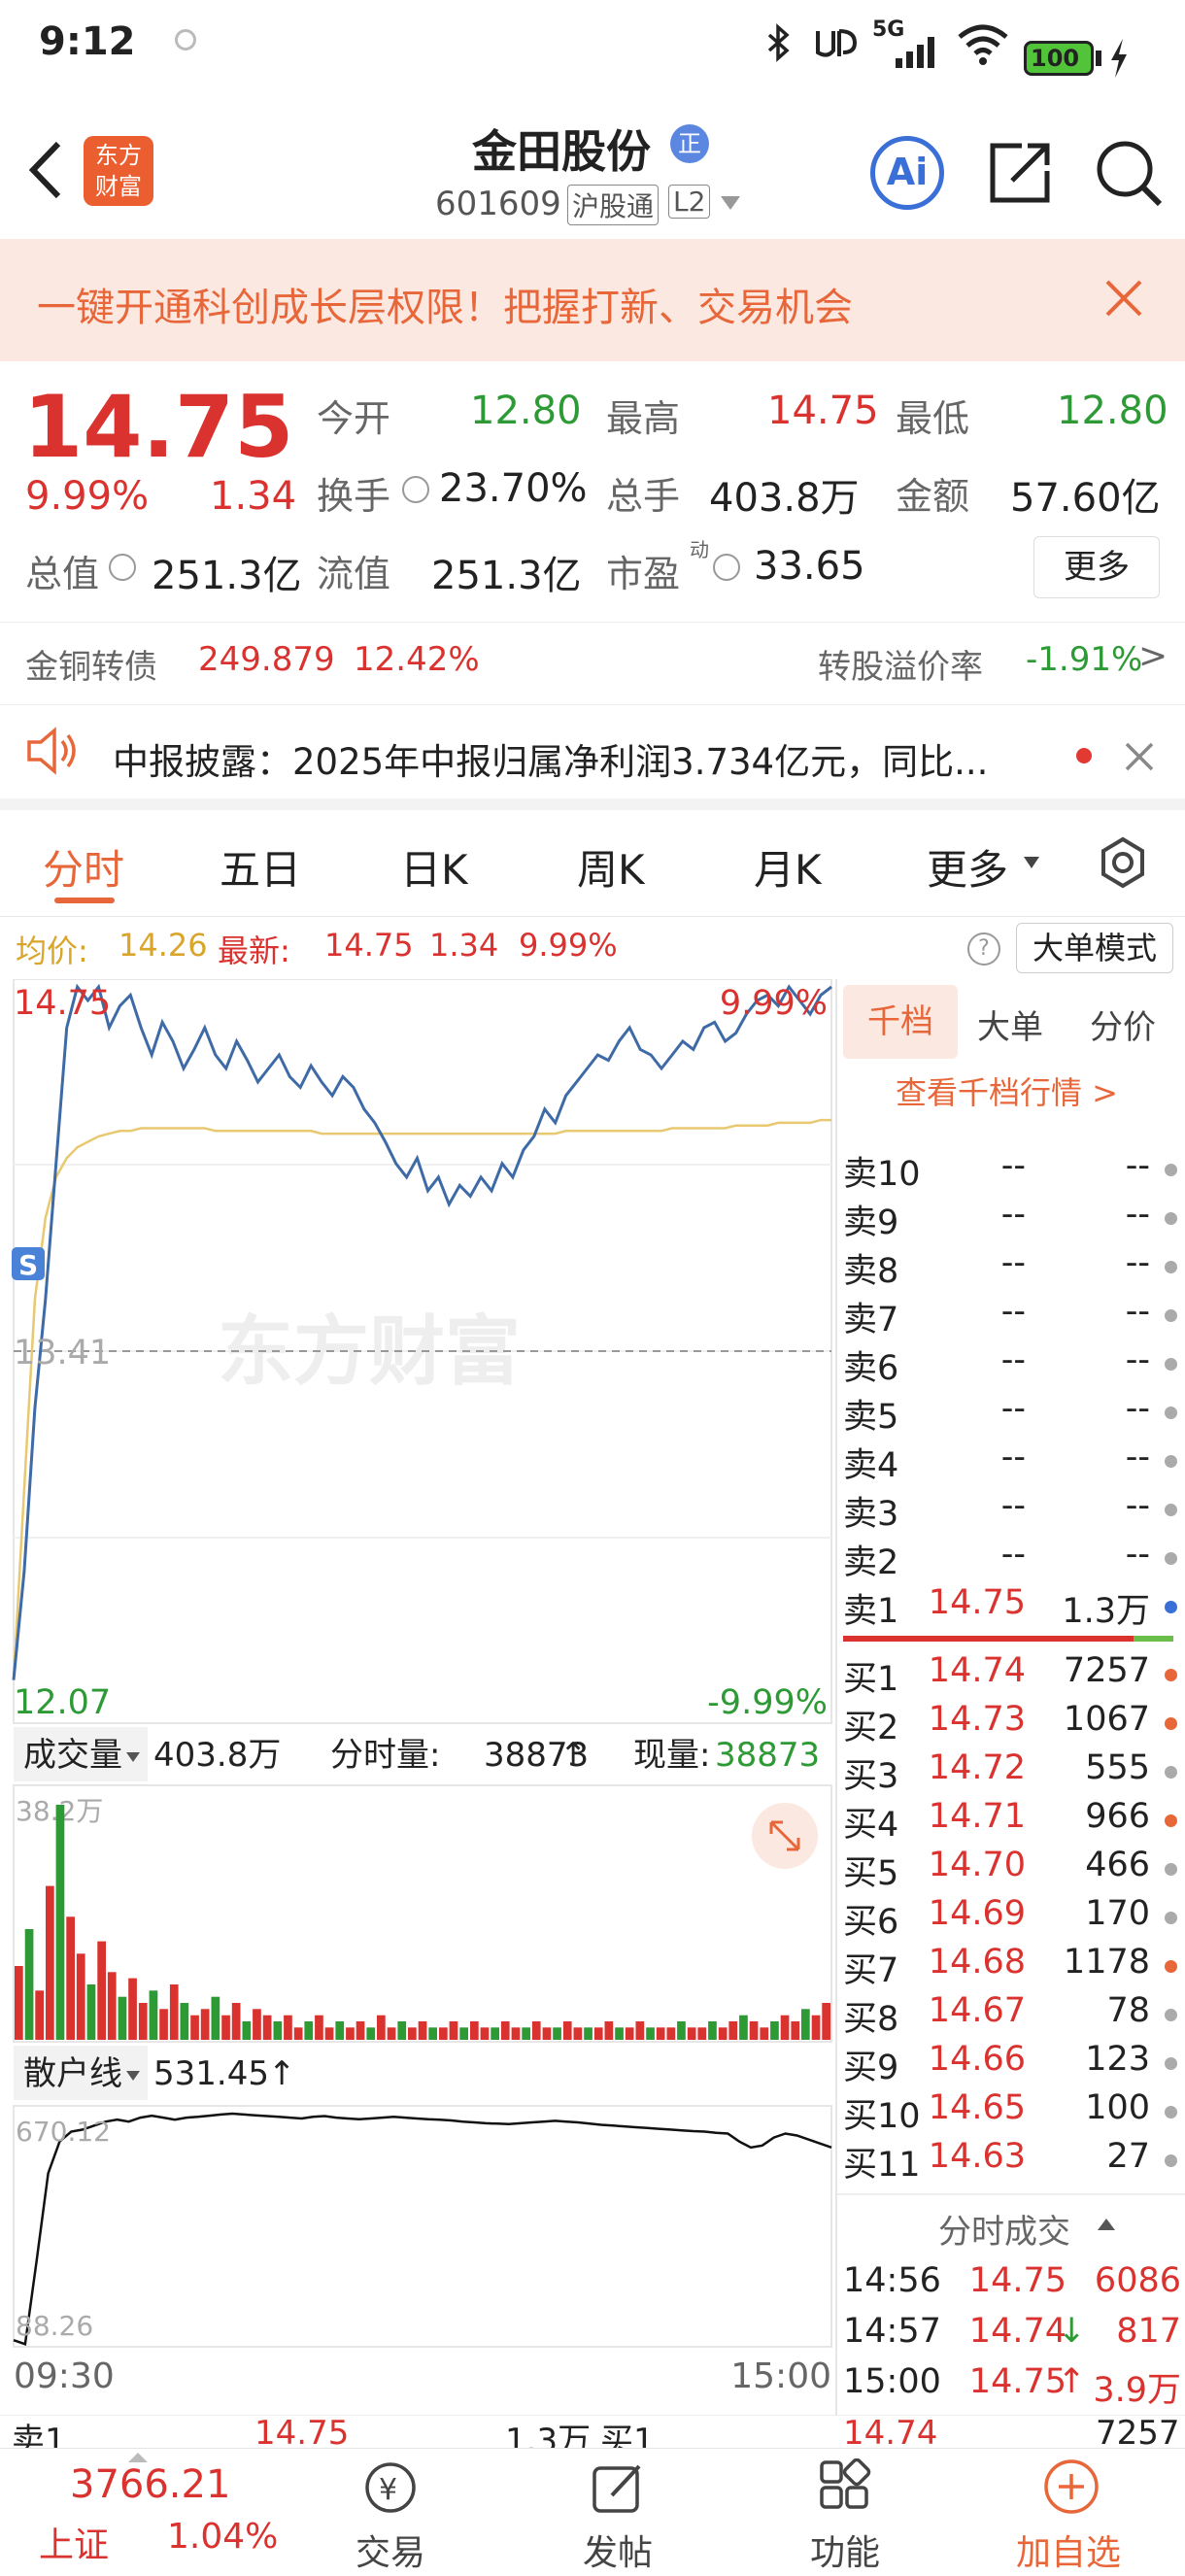  Describe the element at coordinates (1013, 1462) in the screenshot. I see `ask-row: 卖4 -- --` at that location.